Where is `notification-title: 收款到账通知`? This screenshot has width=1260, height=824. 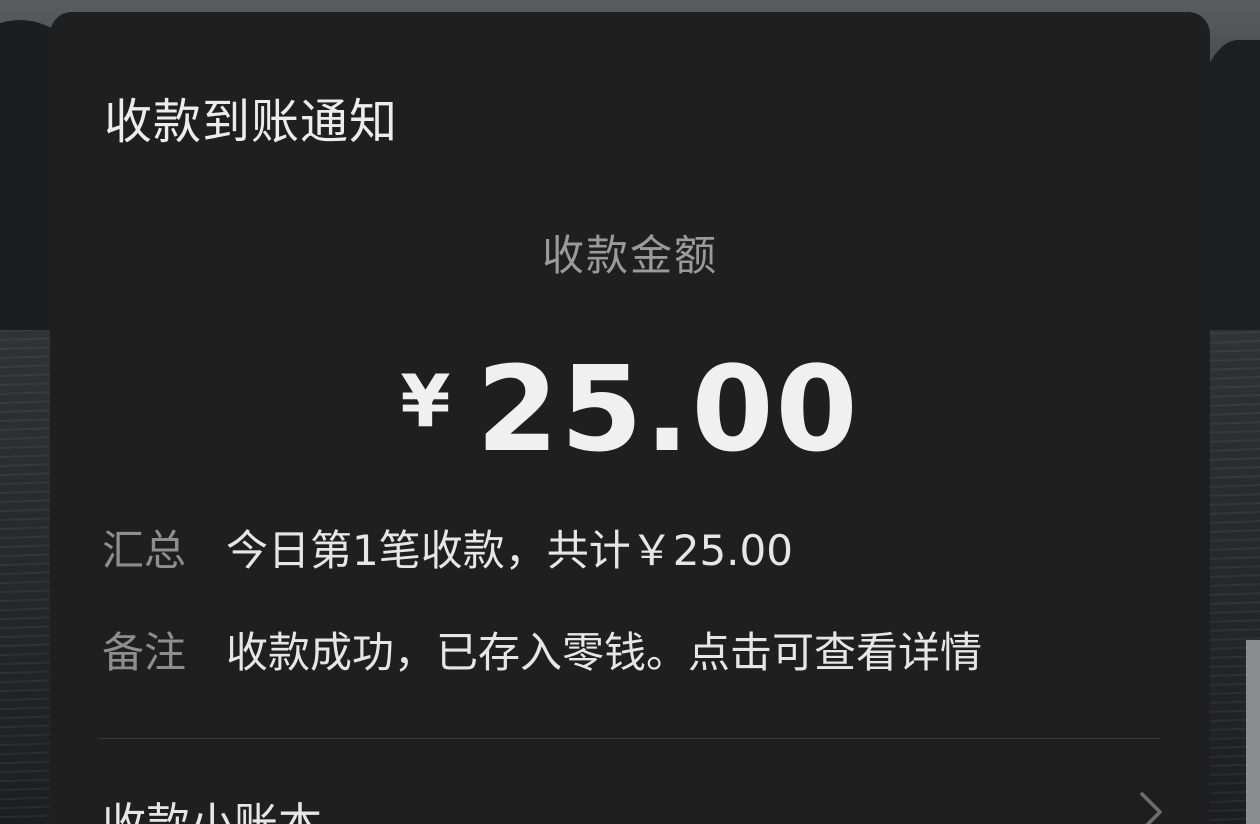 notification-title: 收款到账通知 is located at coordinates (251, 122).